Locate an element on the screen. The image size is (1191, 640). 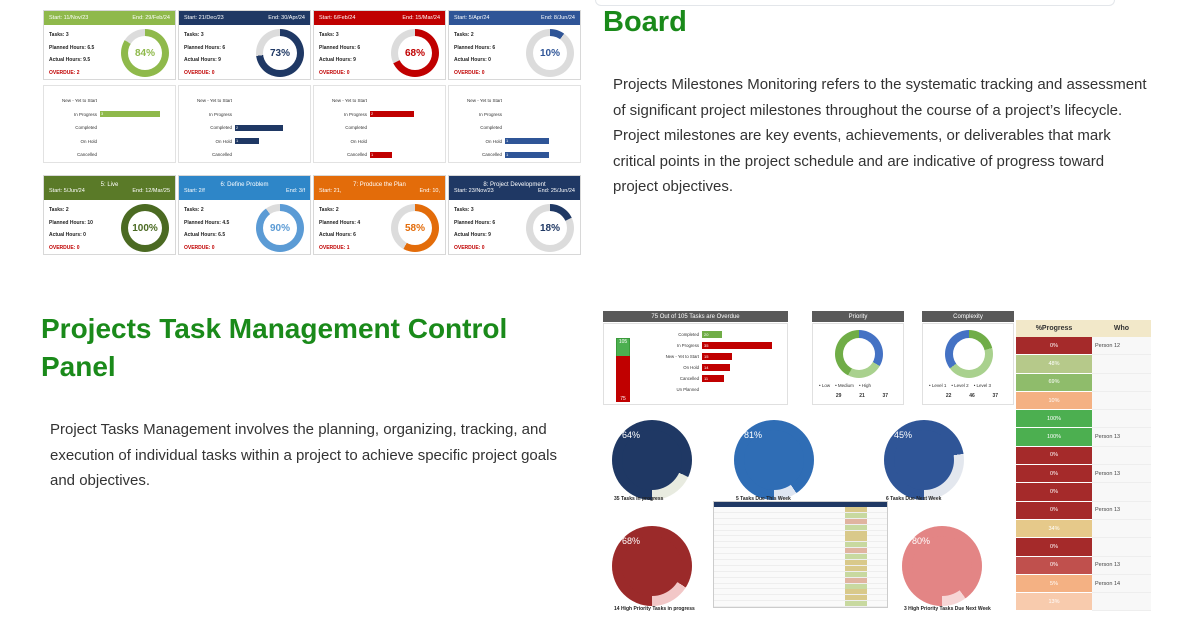
progress-row: 100% is located at coordinates (1083, 419).